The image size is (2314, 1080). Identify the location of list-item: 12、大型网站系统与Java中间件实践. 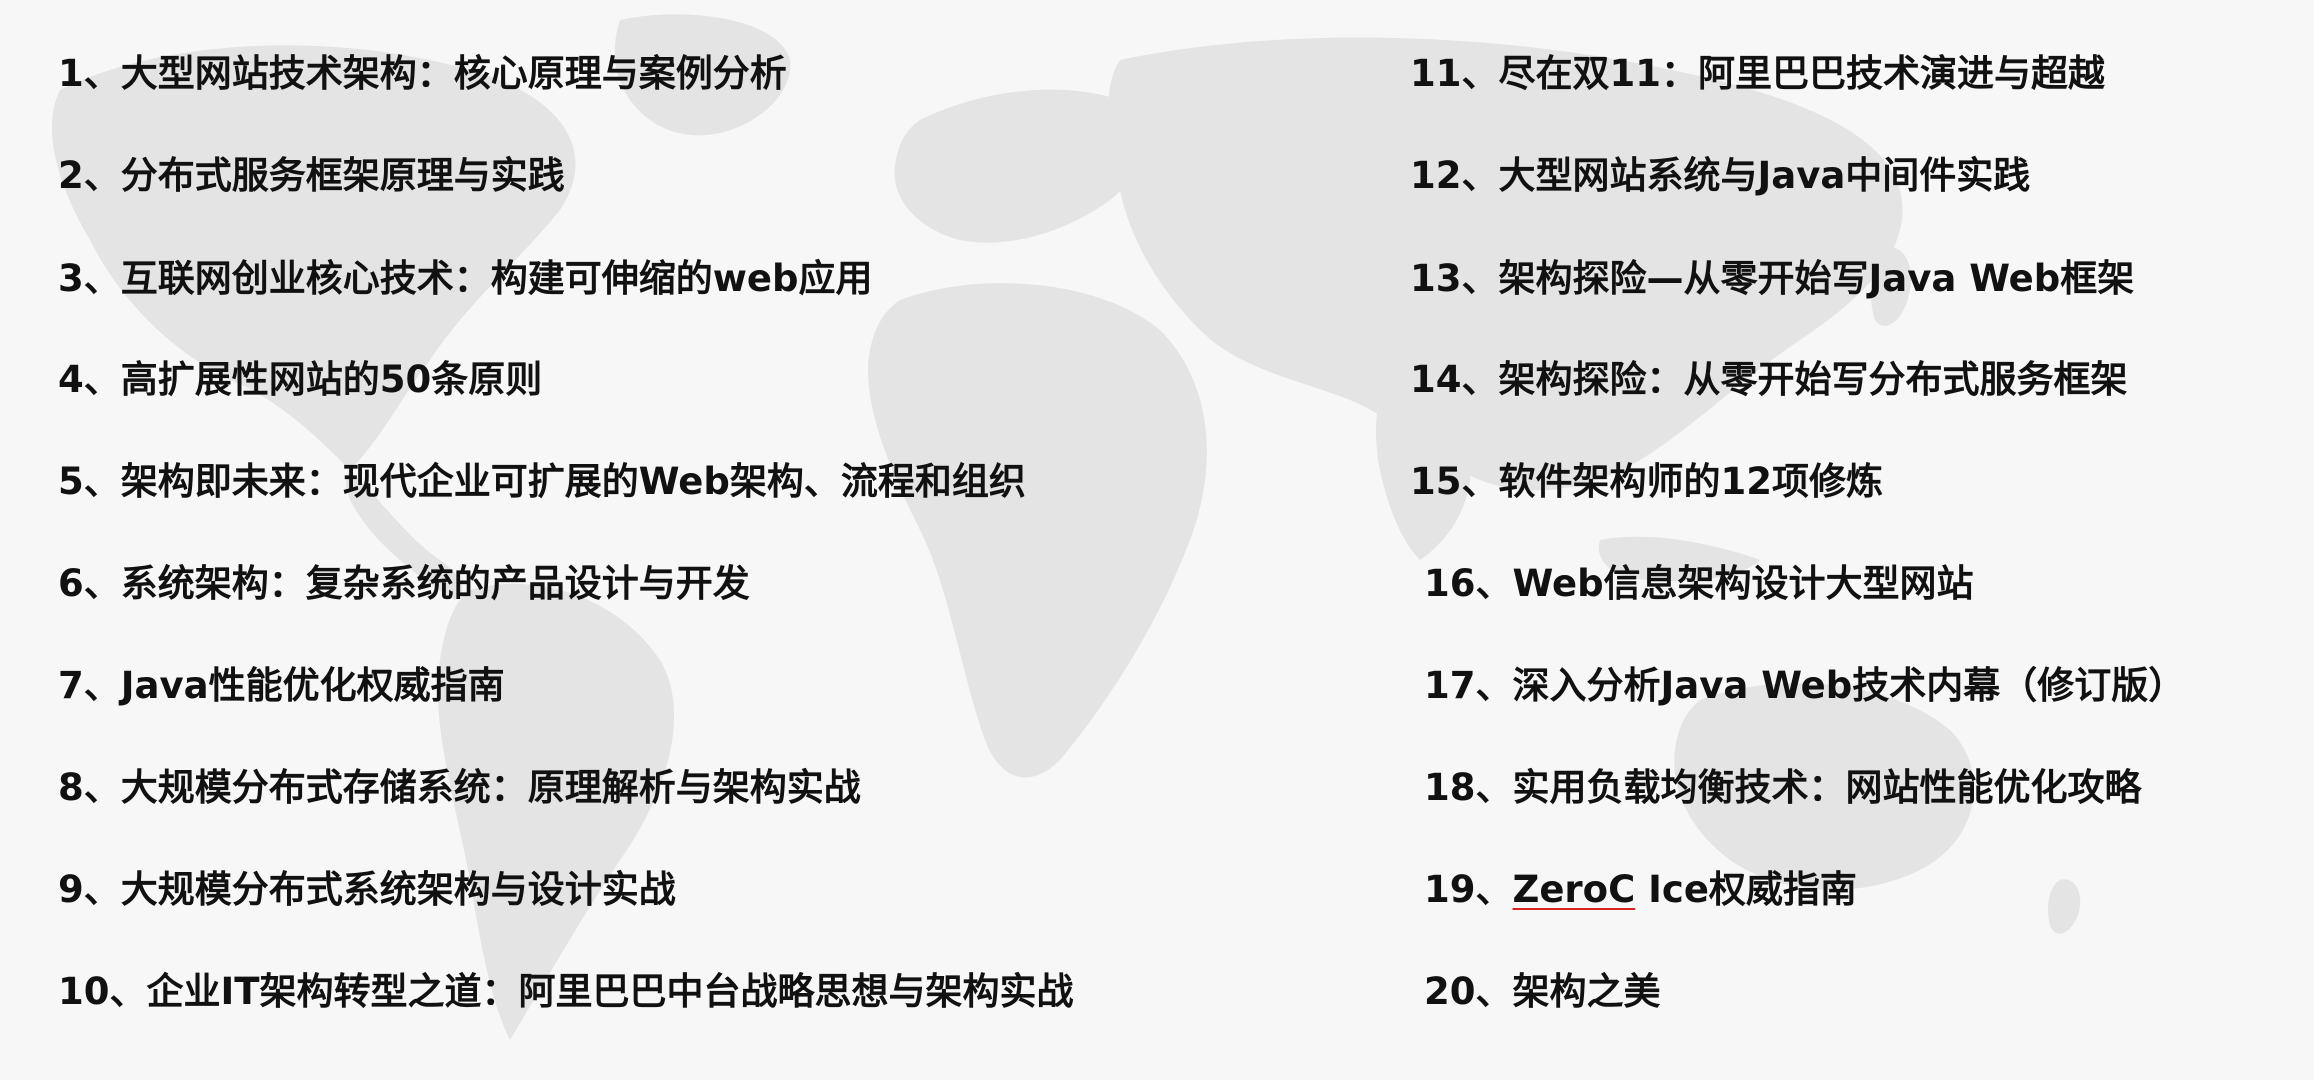
(1720, 175).